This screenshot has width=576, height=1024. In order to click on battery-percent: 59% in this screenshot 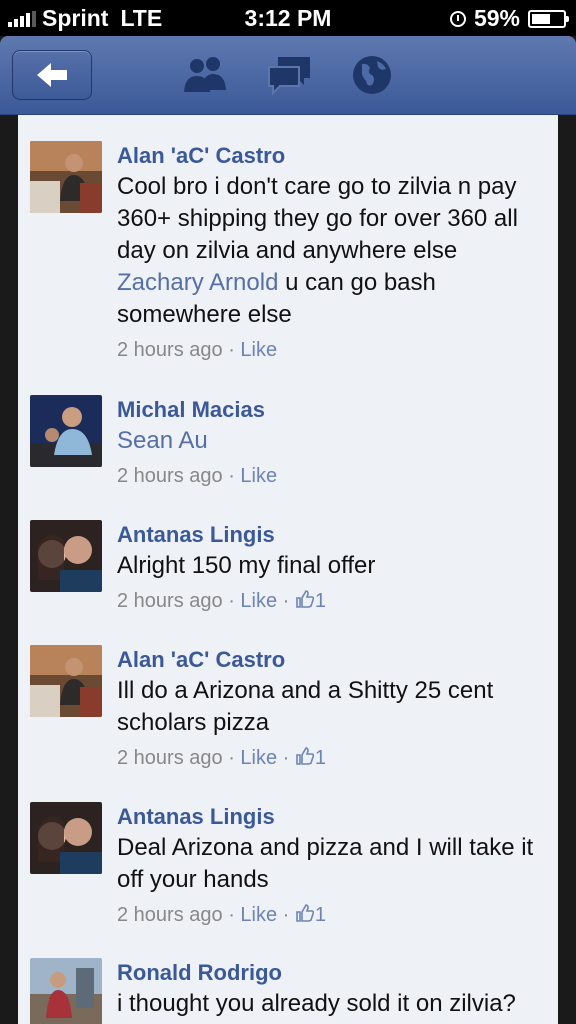, I will do `click(496, 18)`.